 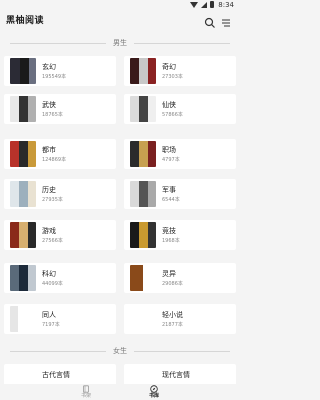 I want to click on menu-icon, so click(x=226, y=23).